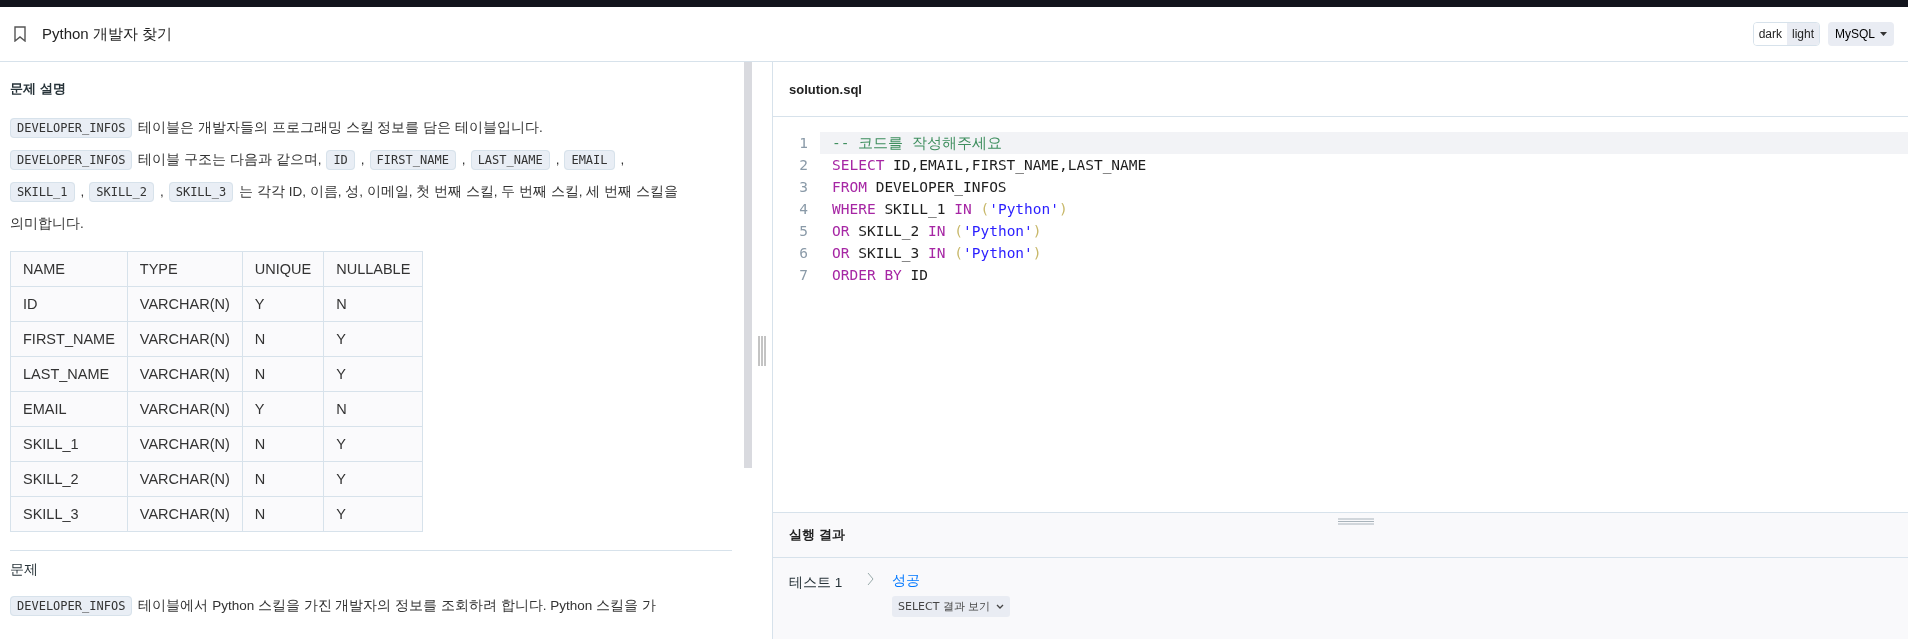 The image size is (1908, 639). I want to click on test-label: 테스트 1, so click(816, 583).